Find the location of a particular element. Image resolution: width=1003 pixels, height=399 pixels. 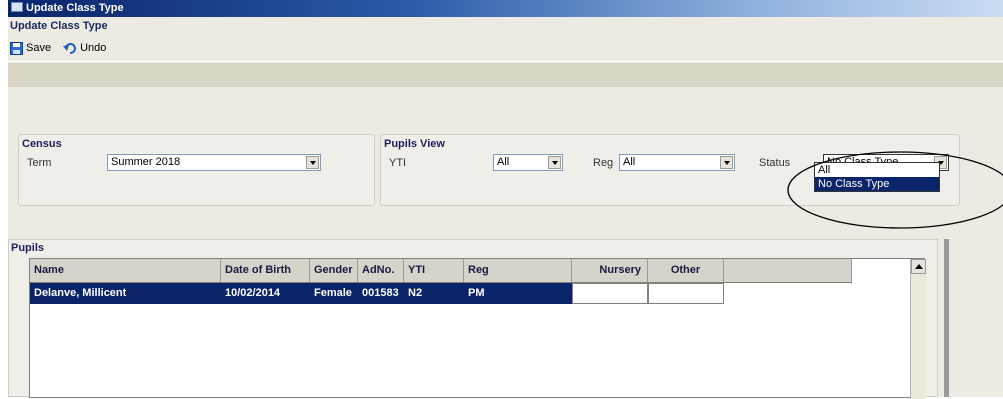

scroll-up-icon is located at coordinates (918, 266).